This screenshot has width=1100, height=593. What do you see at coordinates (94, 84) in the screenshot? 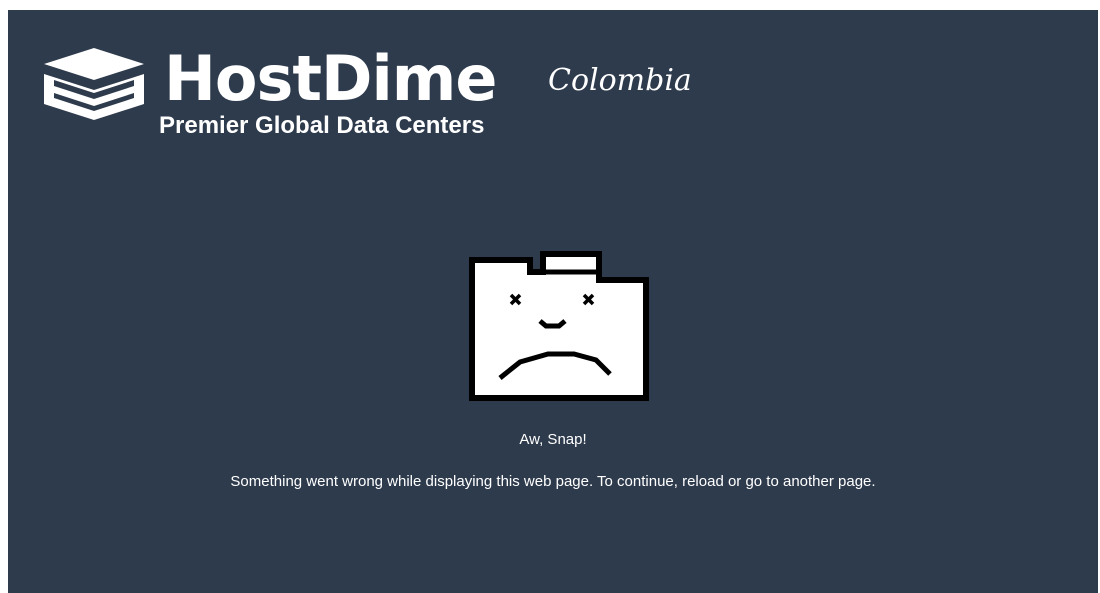
I see `hostdime-cube-icon` at bounding box center [94, 84].